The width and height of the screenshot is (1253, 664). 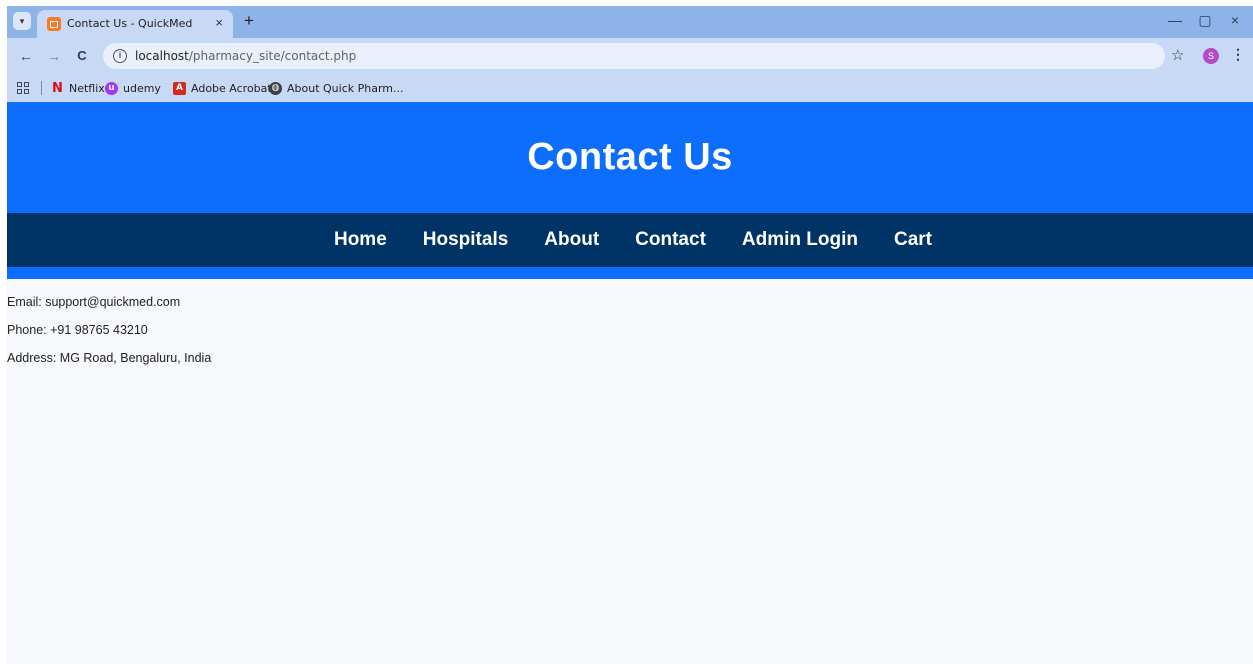 I want to click on nav-cart-link: Cart, so click(x=913, y=240).